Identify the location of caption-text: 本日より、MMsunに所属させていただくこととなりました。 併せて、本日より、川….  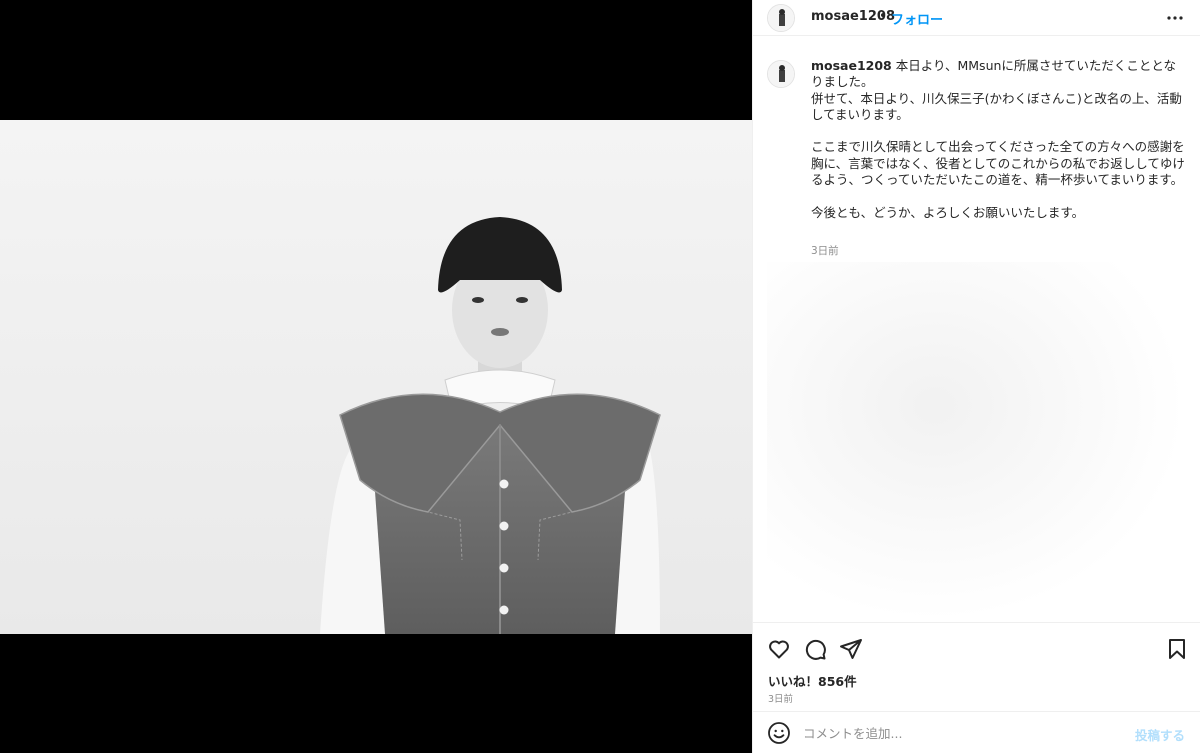
(998, 139).